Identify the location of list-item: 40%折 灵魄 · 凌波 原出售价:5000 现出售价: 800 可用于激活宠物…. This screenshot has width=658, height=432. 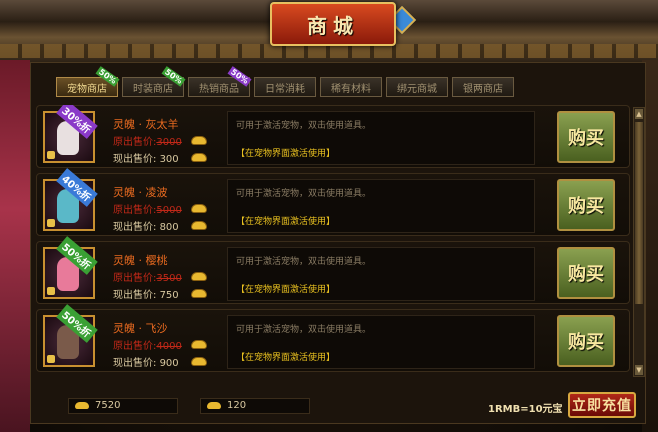
(333, 202).